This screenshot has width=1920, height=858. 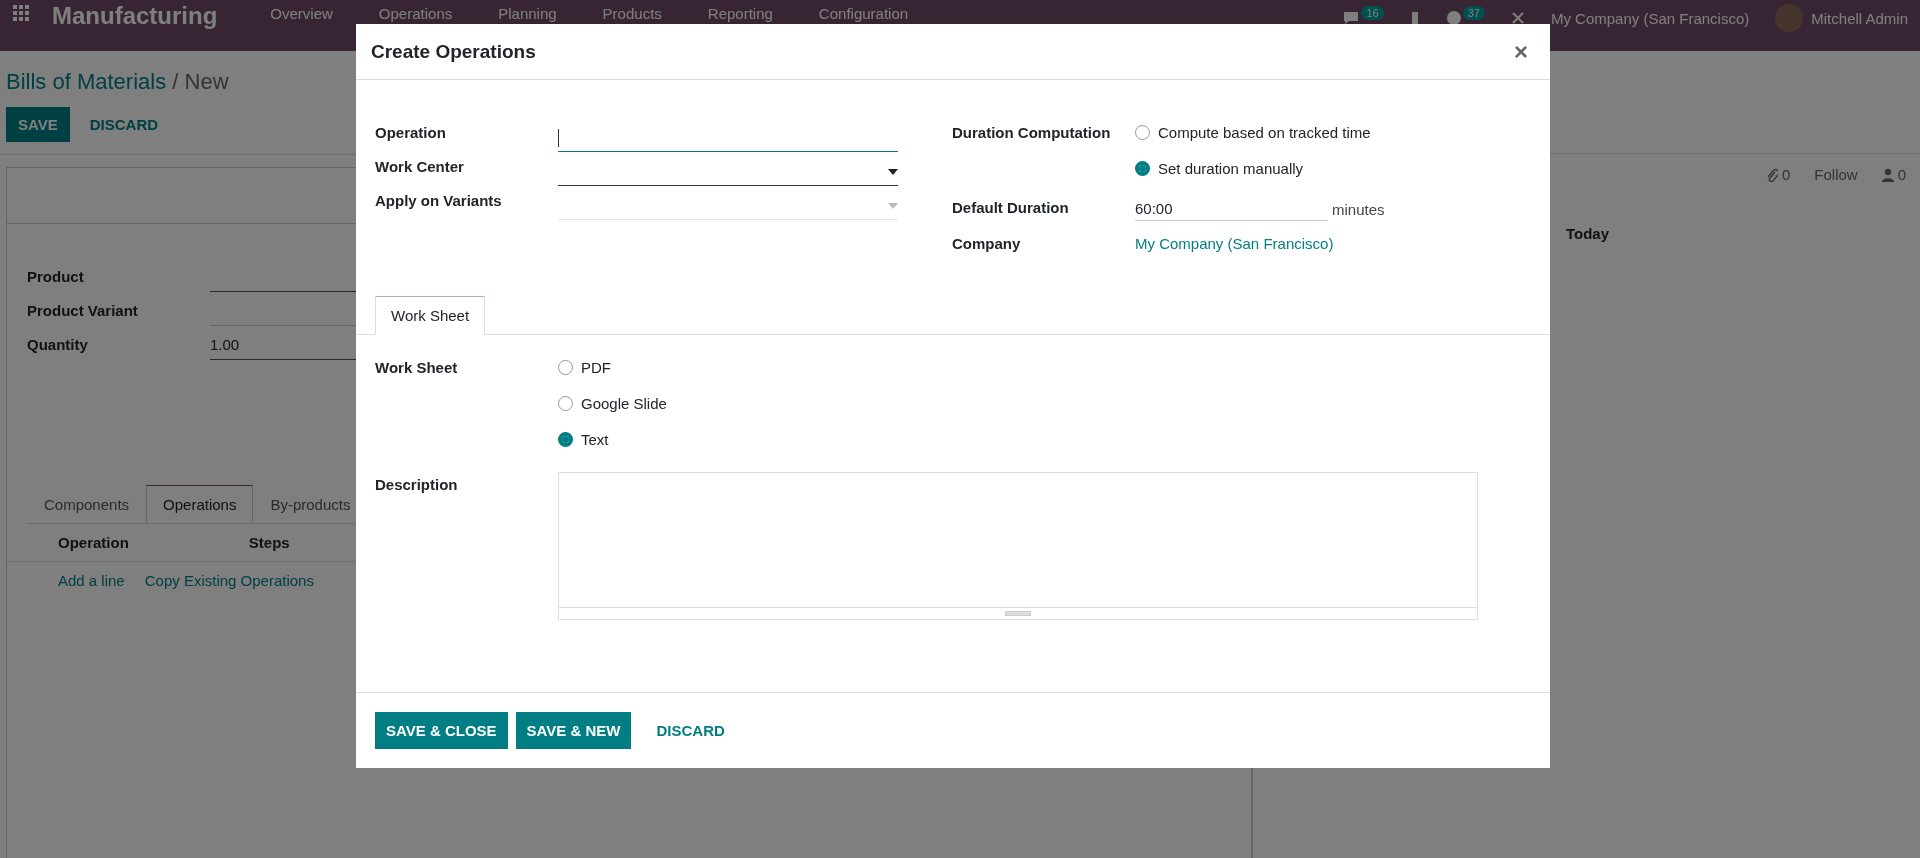 I want to click on column-header: Steps, so click(x=269, y=542).